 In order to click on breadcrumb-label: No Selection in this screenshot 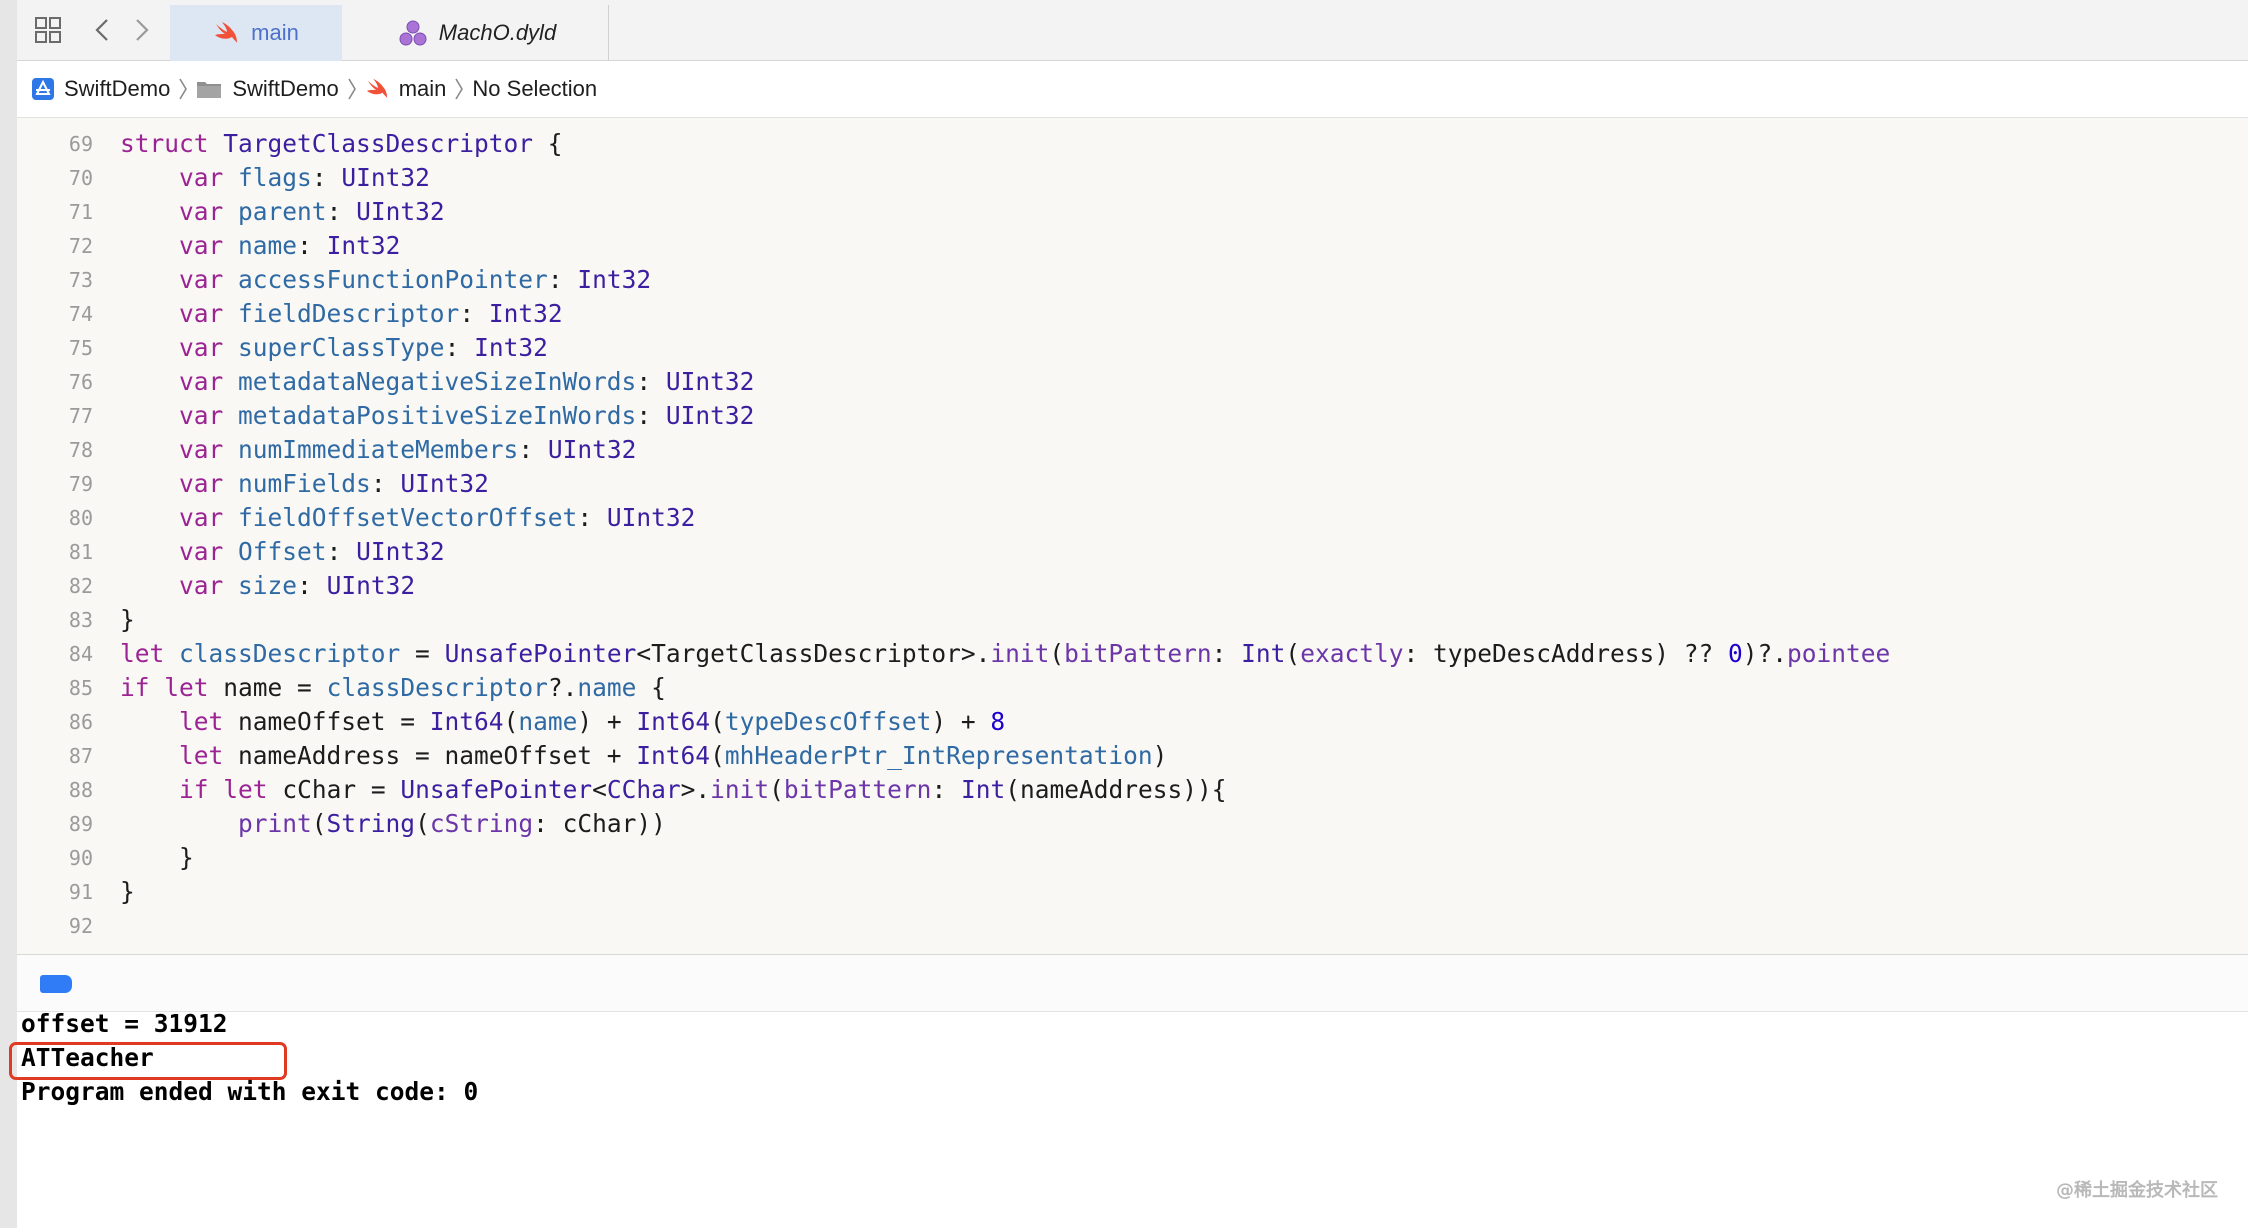, I will do `click(535, 88)`.